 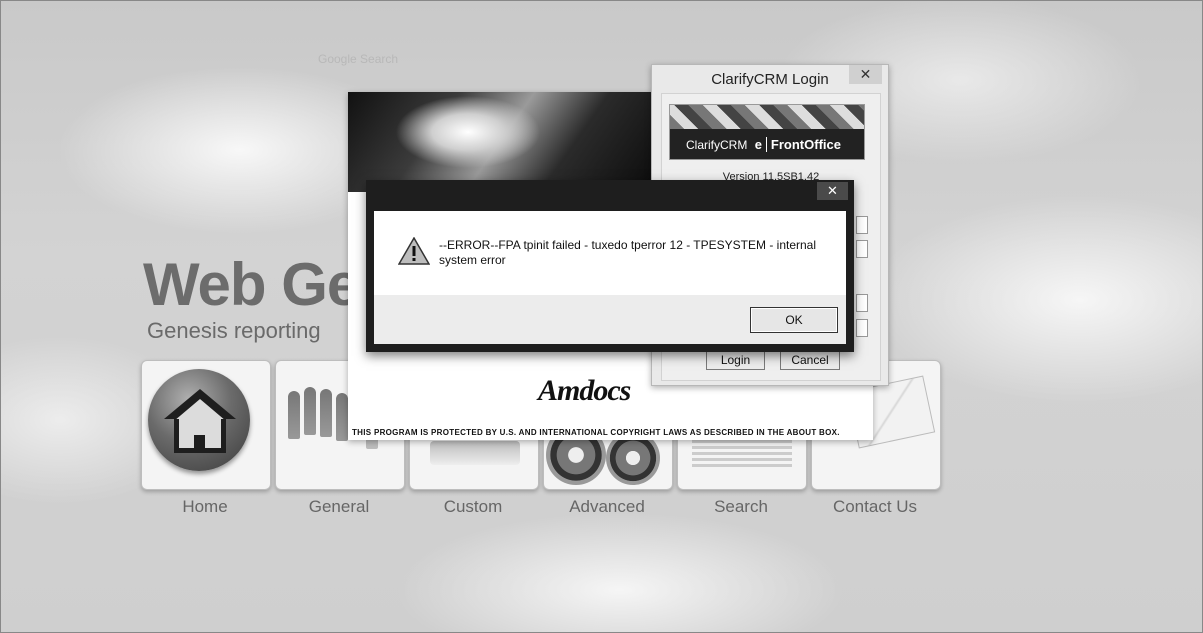 I want to click on username-field, so click(x=862, y=225).